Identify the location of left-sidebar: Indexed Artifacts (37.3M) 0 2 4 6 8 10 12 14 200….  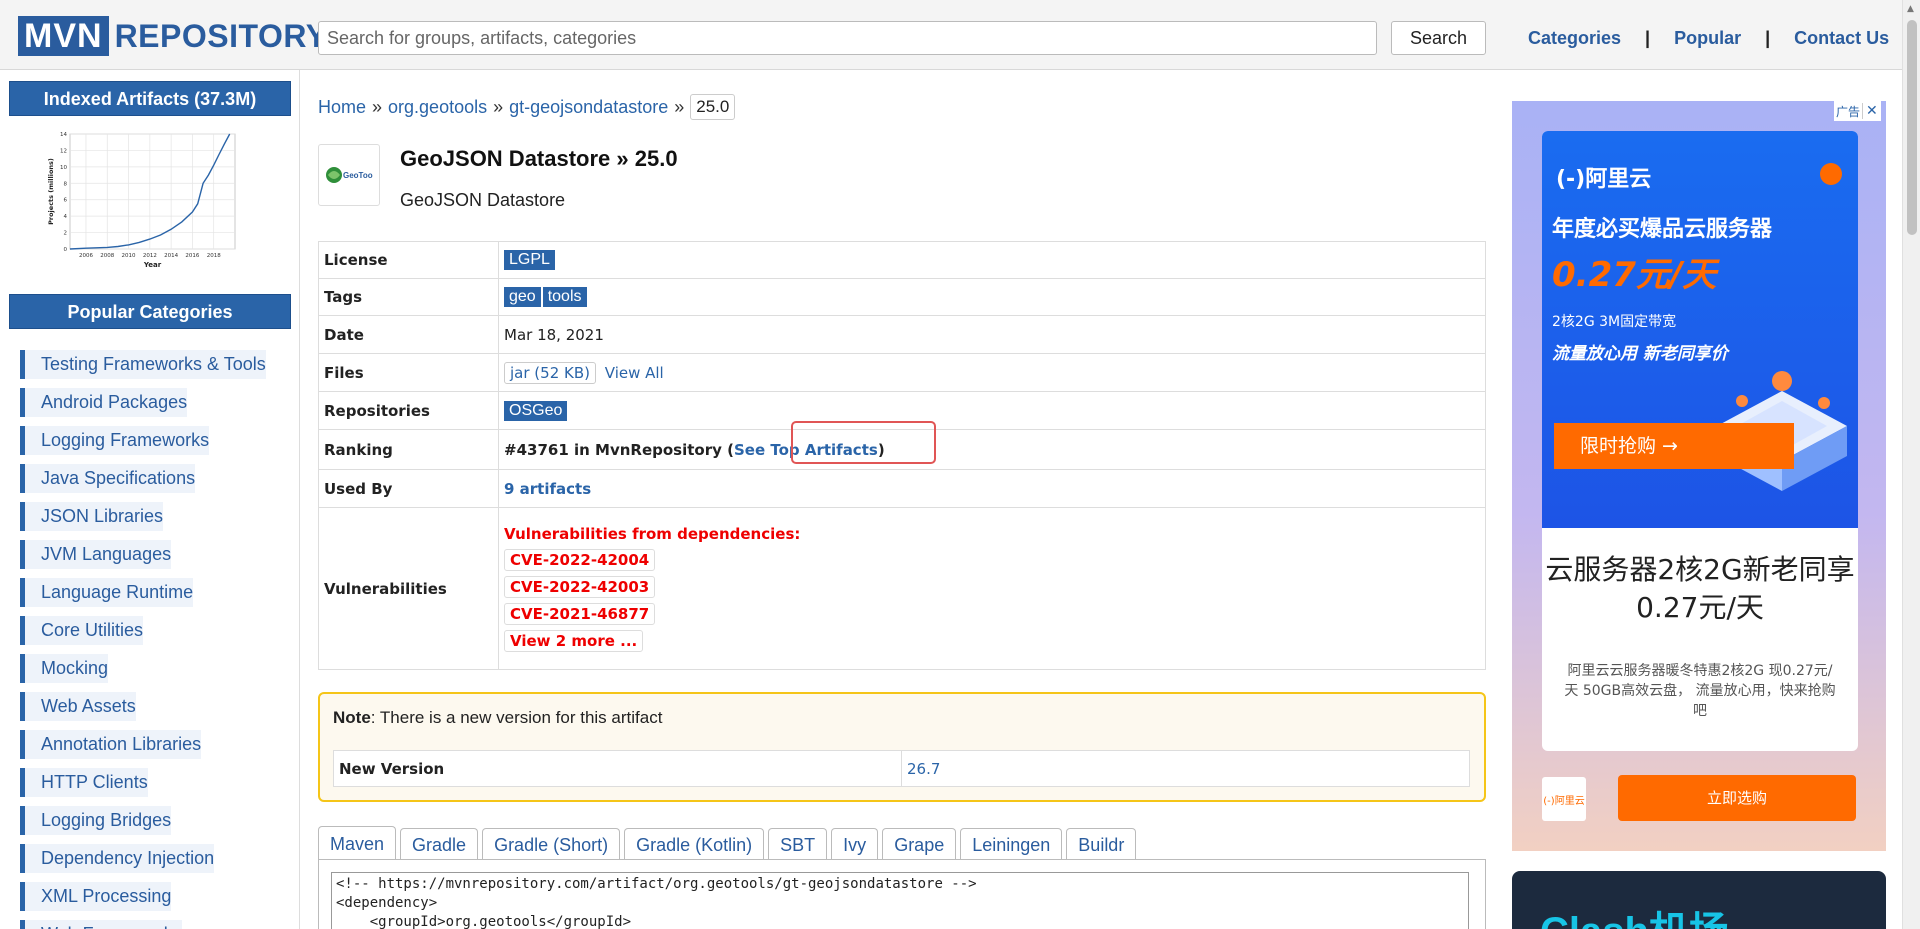
(150, 499).